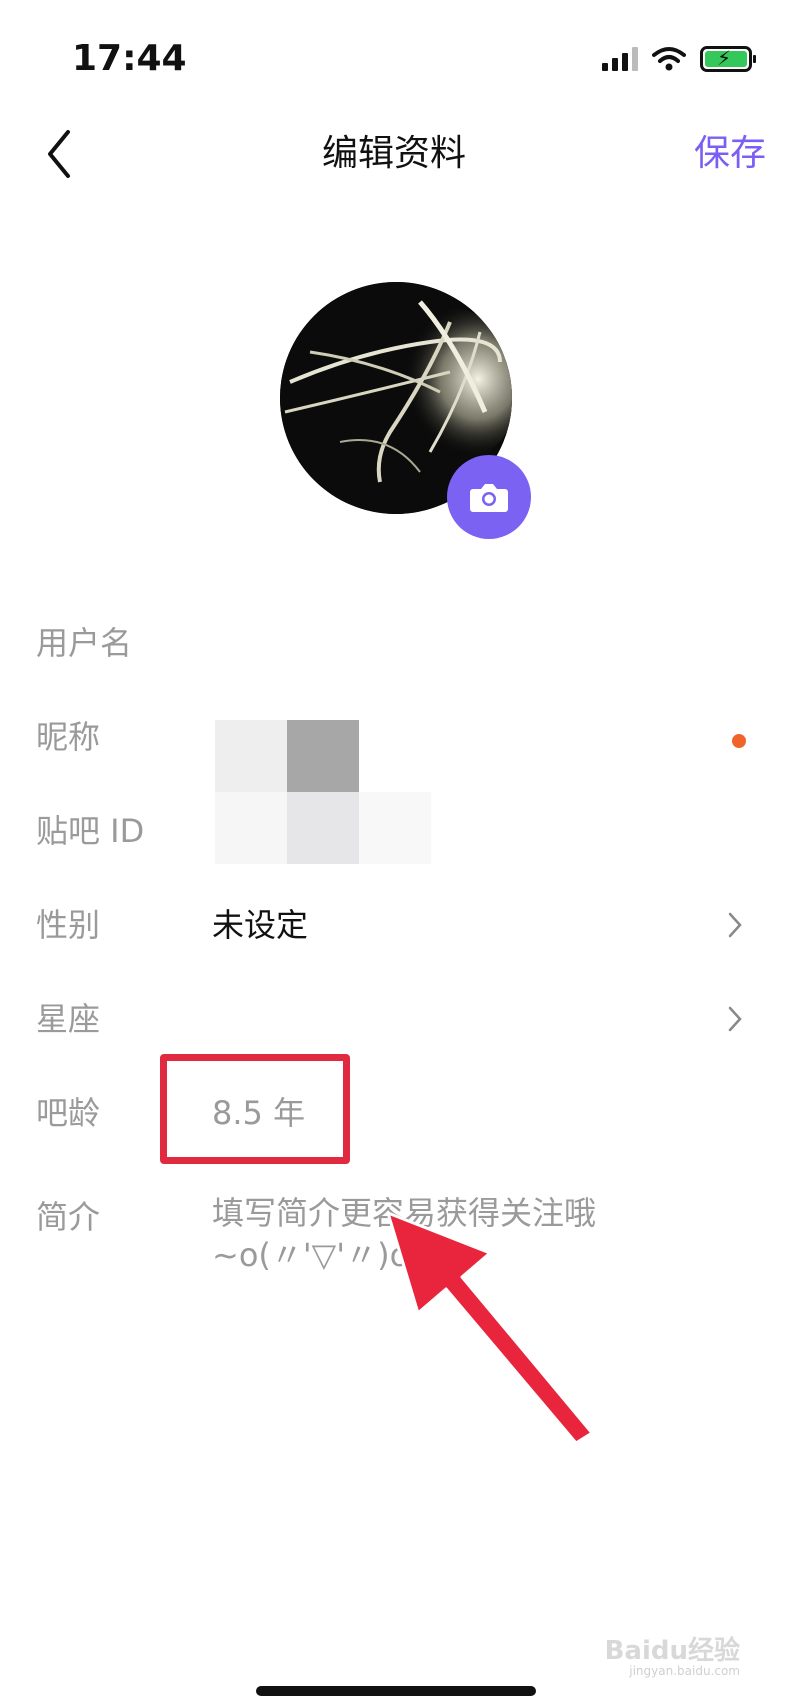 This screenshot has width=788, height=1706. Describe the element at coordinates (672, 1651) in the screenshot. I see `watermark: Baidu经验` at that location.